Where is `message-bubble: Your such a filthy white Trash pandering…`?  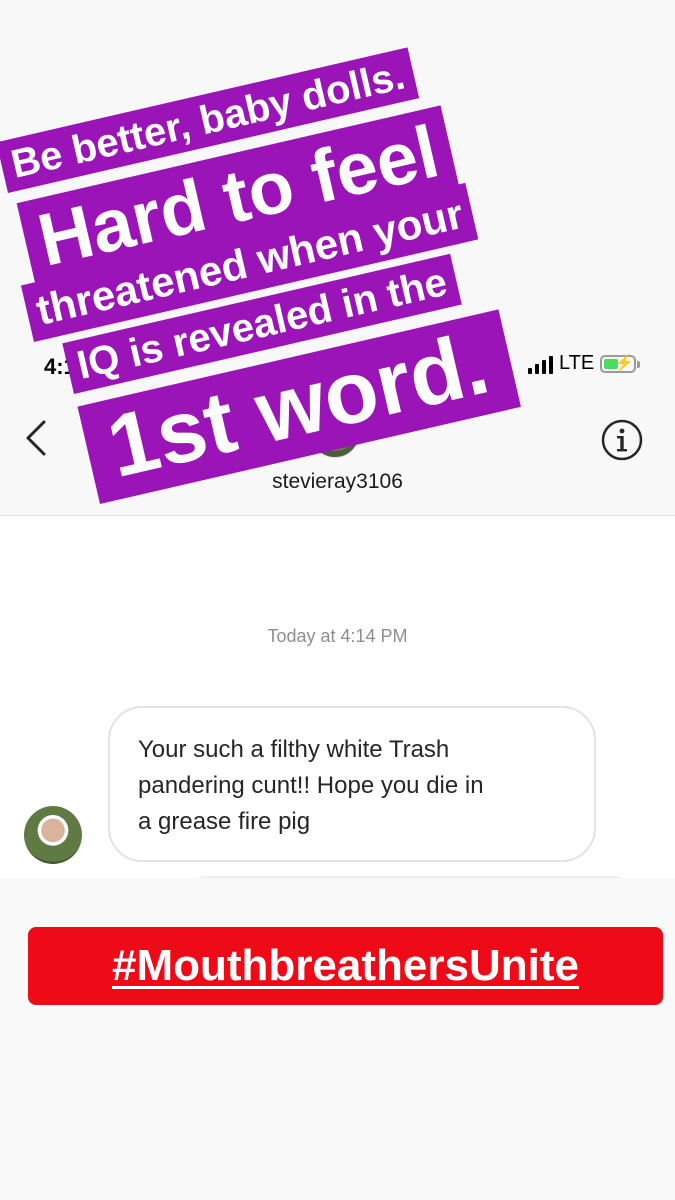 message-bubble: Your such a filthy white Trash pandering… is located at coordinates (352, 784).